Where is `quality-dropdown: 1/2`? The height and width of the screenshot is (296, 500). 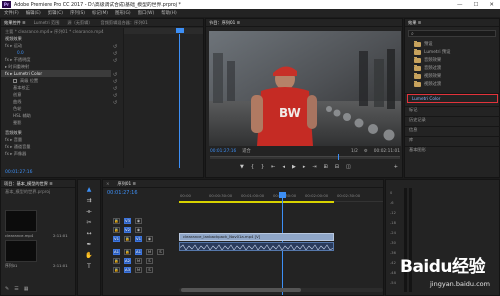 quality-dropdown: 1/2 is located at coordinates (354, 151).